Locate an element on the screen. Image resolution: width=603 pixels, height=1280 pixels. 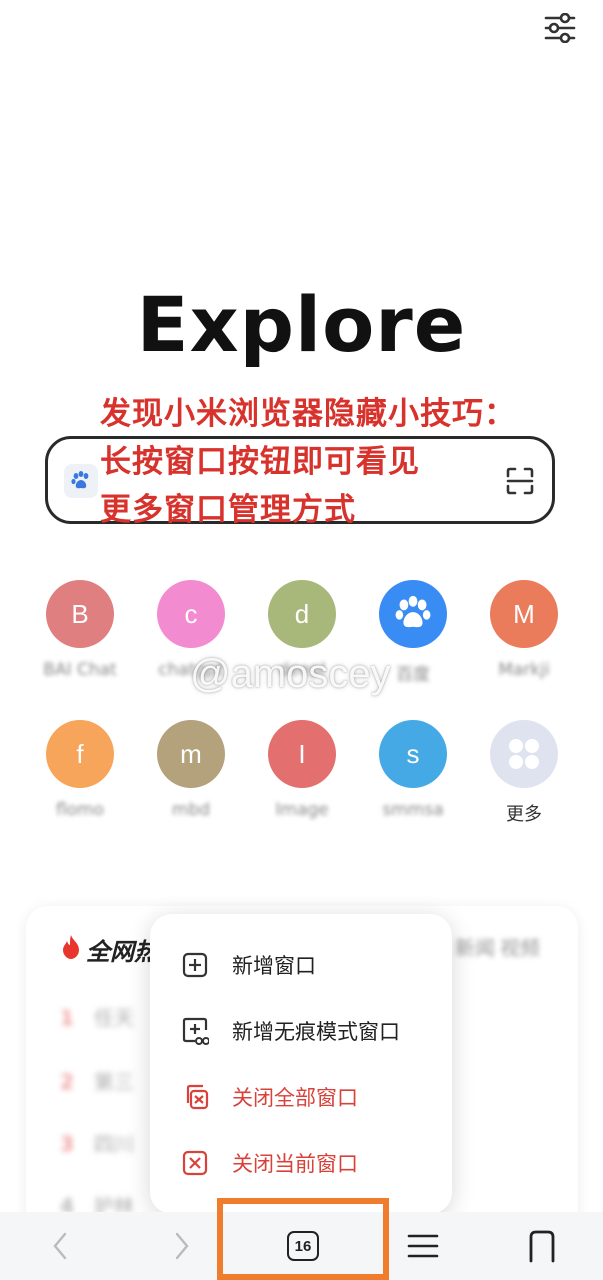
shortcut-label: BAI Chat is located at coordinates (80, 670).